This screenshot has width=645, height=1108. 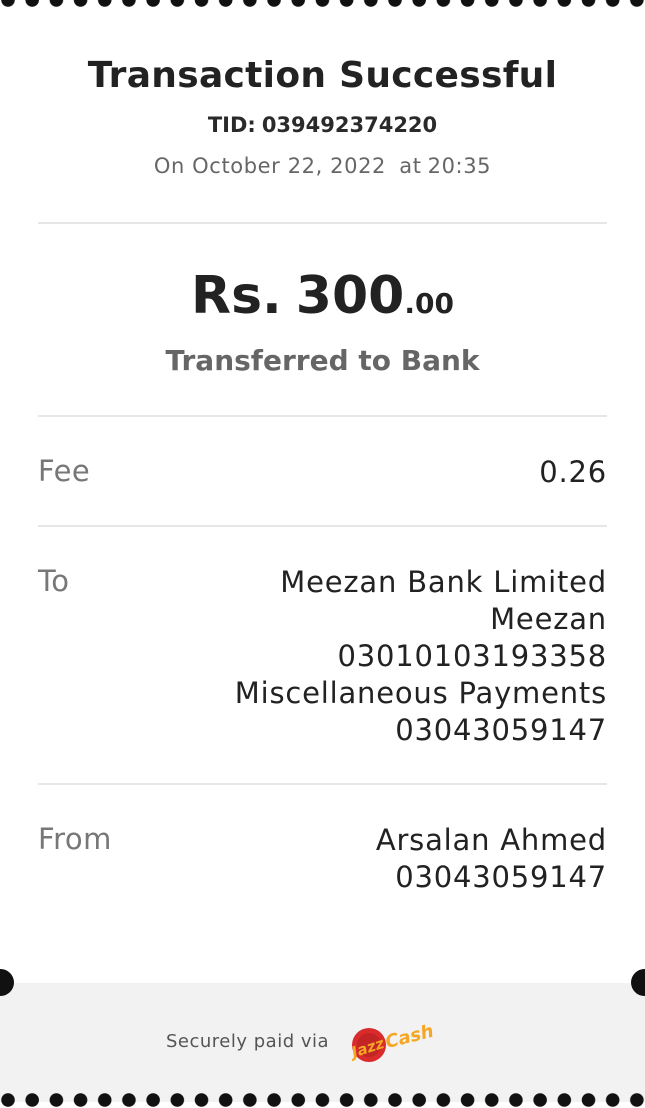 I want to click on amount-whole: 300, so click(x=350, y=296).